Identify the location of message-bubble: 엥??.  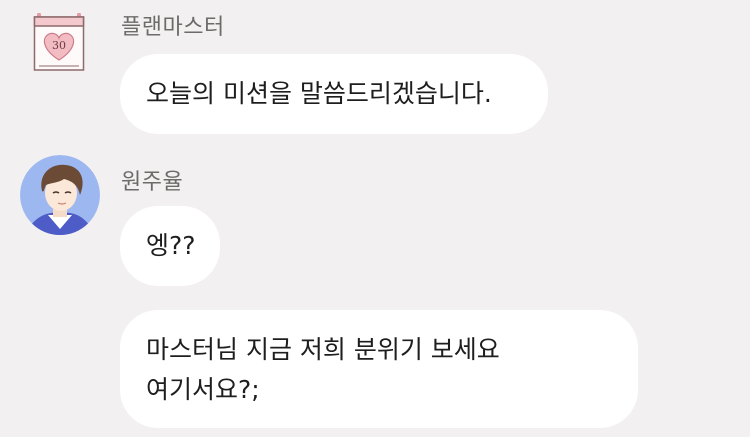
(170, 246).